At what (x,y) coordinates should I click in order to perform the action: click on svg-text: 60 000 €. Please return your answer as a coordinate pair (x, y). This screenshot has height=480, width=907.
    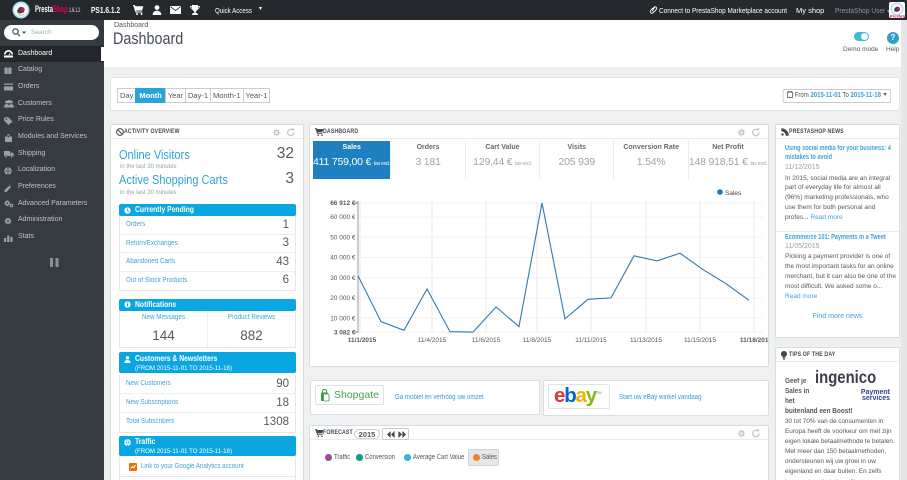
    Looking at the image, I should click on (343, 217).